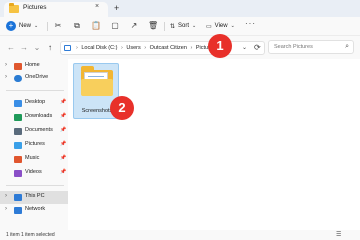 This screenshot has height=240, width=360. I want to click on sidebar-item-label: Desktop, so click(35, 102).